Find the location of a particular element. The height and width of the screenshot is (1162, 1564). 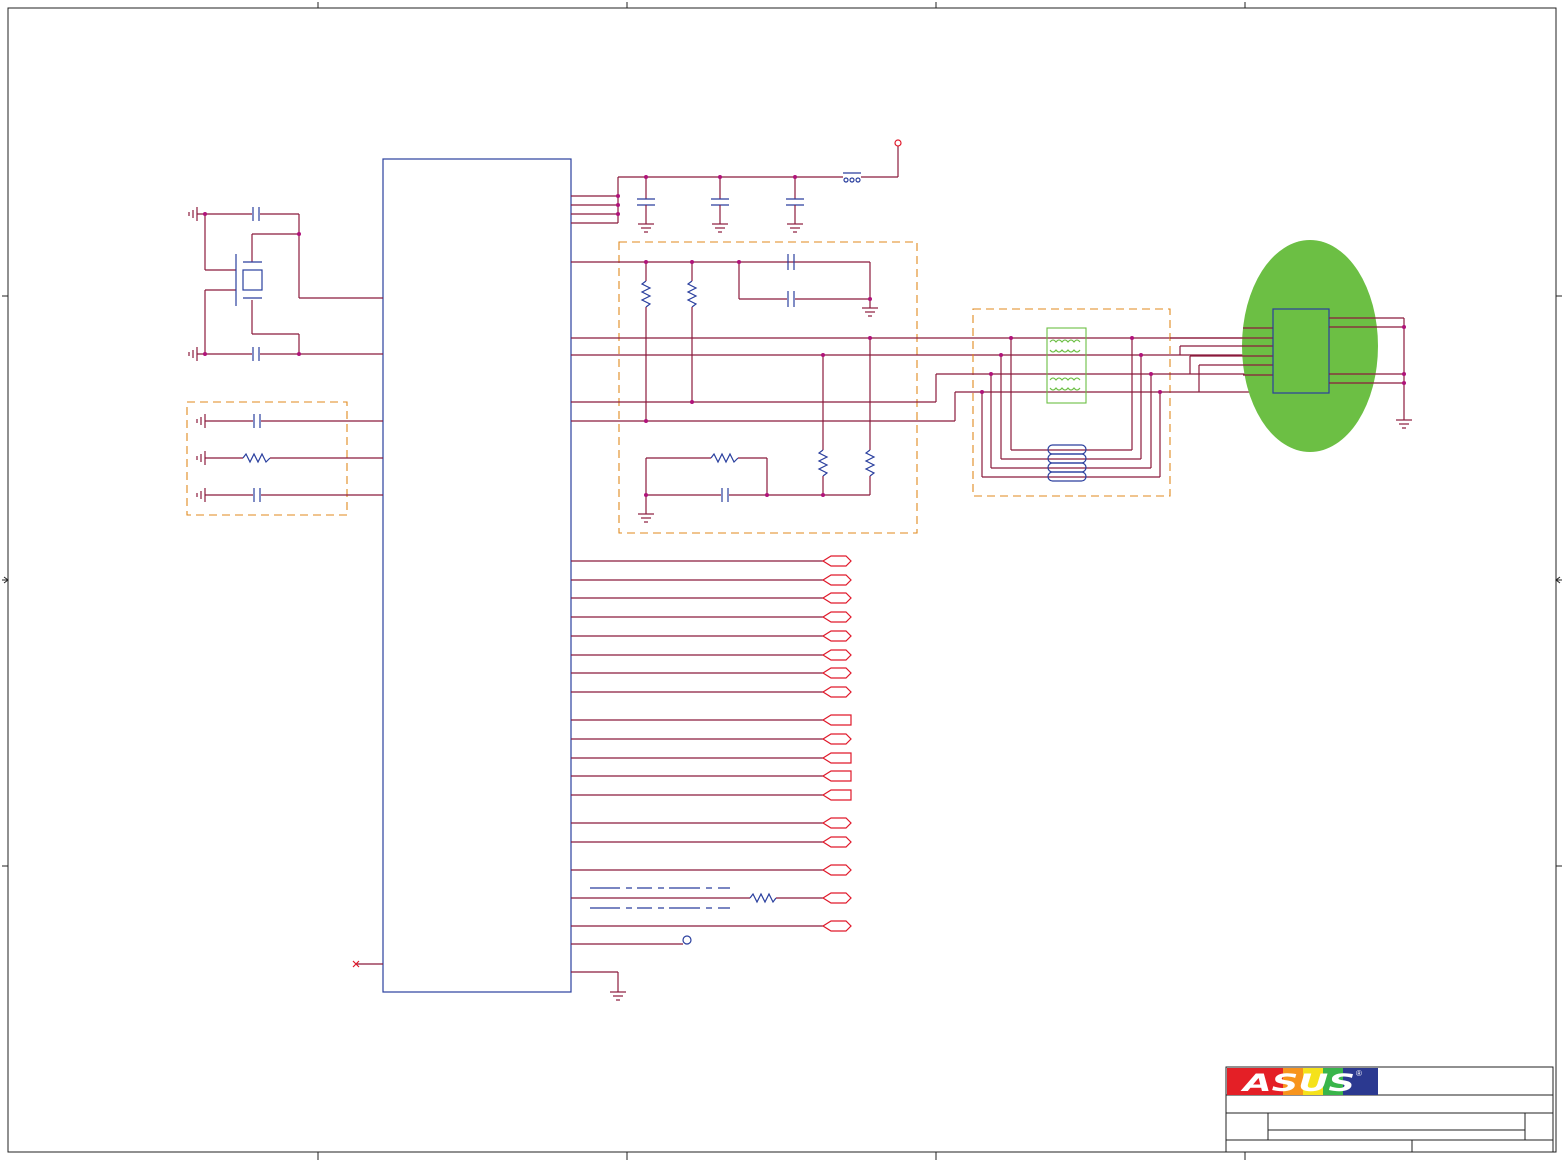

asus-logo: ASUS ® is located at coordinates (1302, 1082).